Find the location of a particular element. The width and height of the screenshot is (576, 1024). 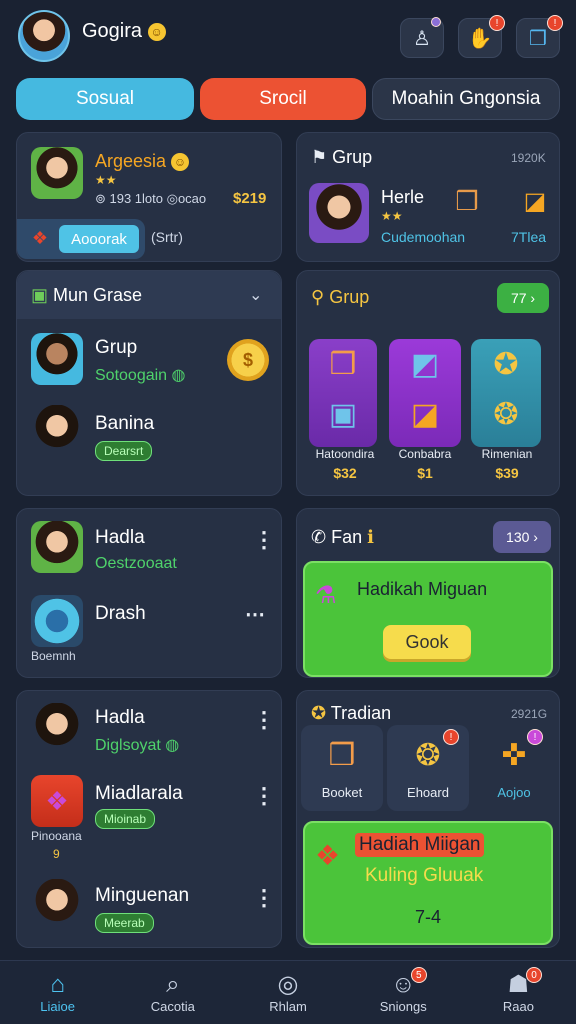

fan-title: ✆ Fan ℹ is located at coordinates (342, 537).